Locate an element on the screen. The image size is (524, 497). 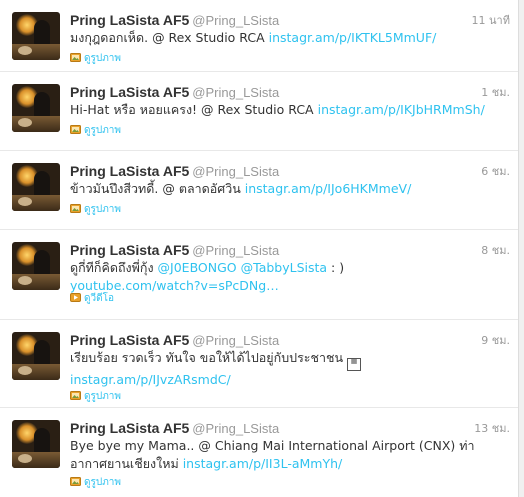
video-icon is located at coordinates (75, 298).